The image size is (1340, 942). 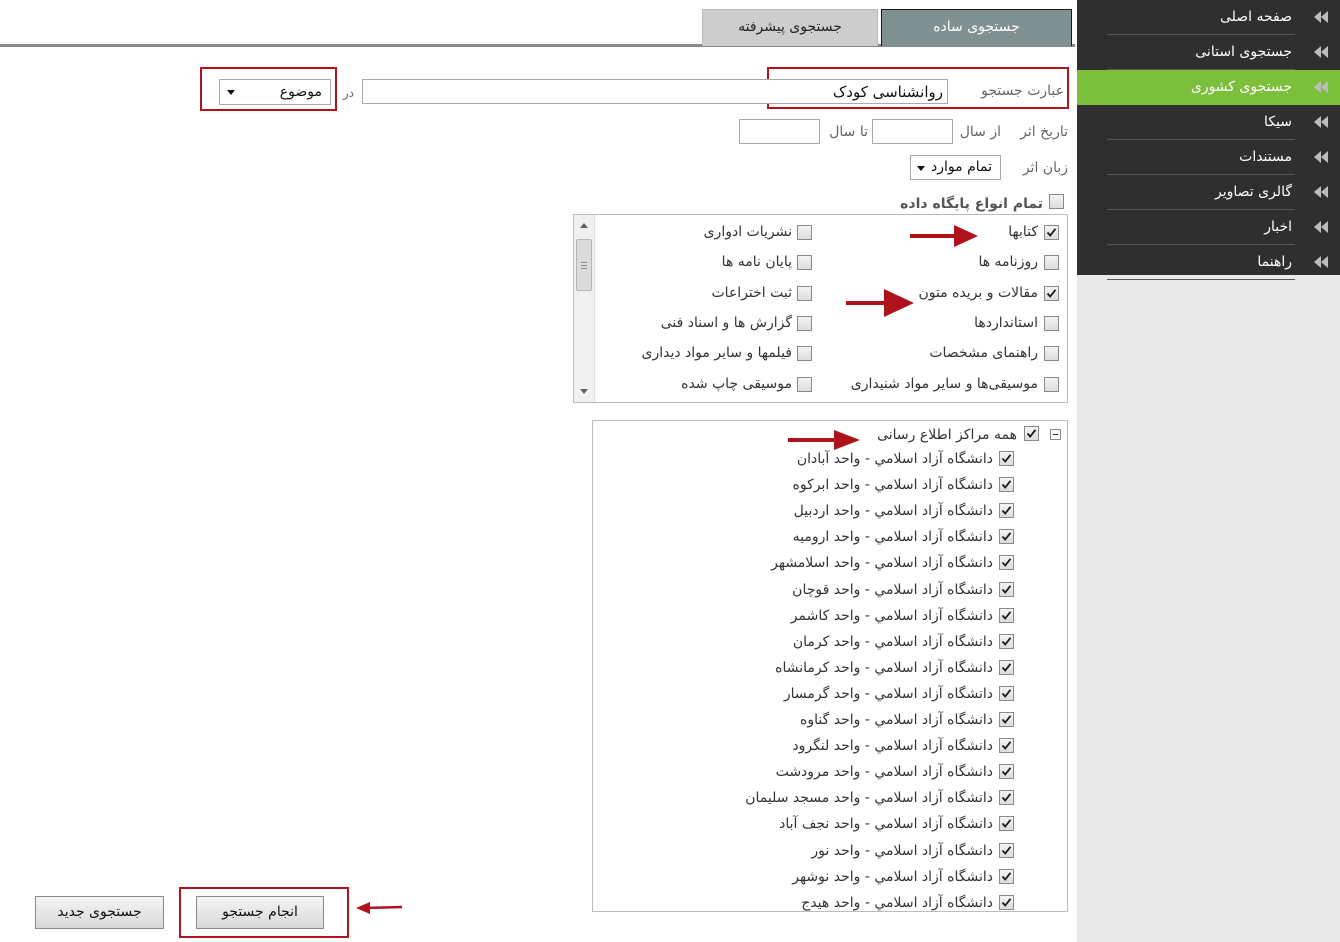 I want to click on db-type-left-1-checkbox, so click(x=804, y=262).